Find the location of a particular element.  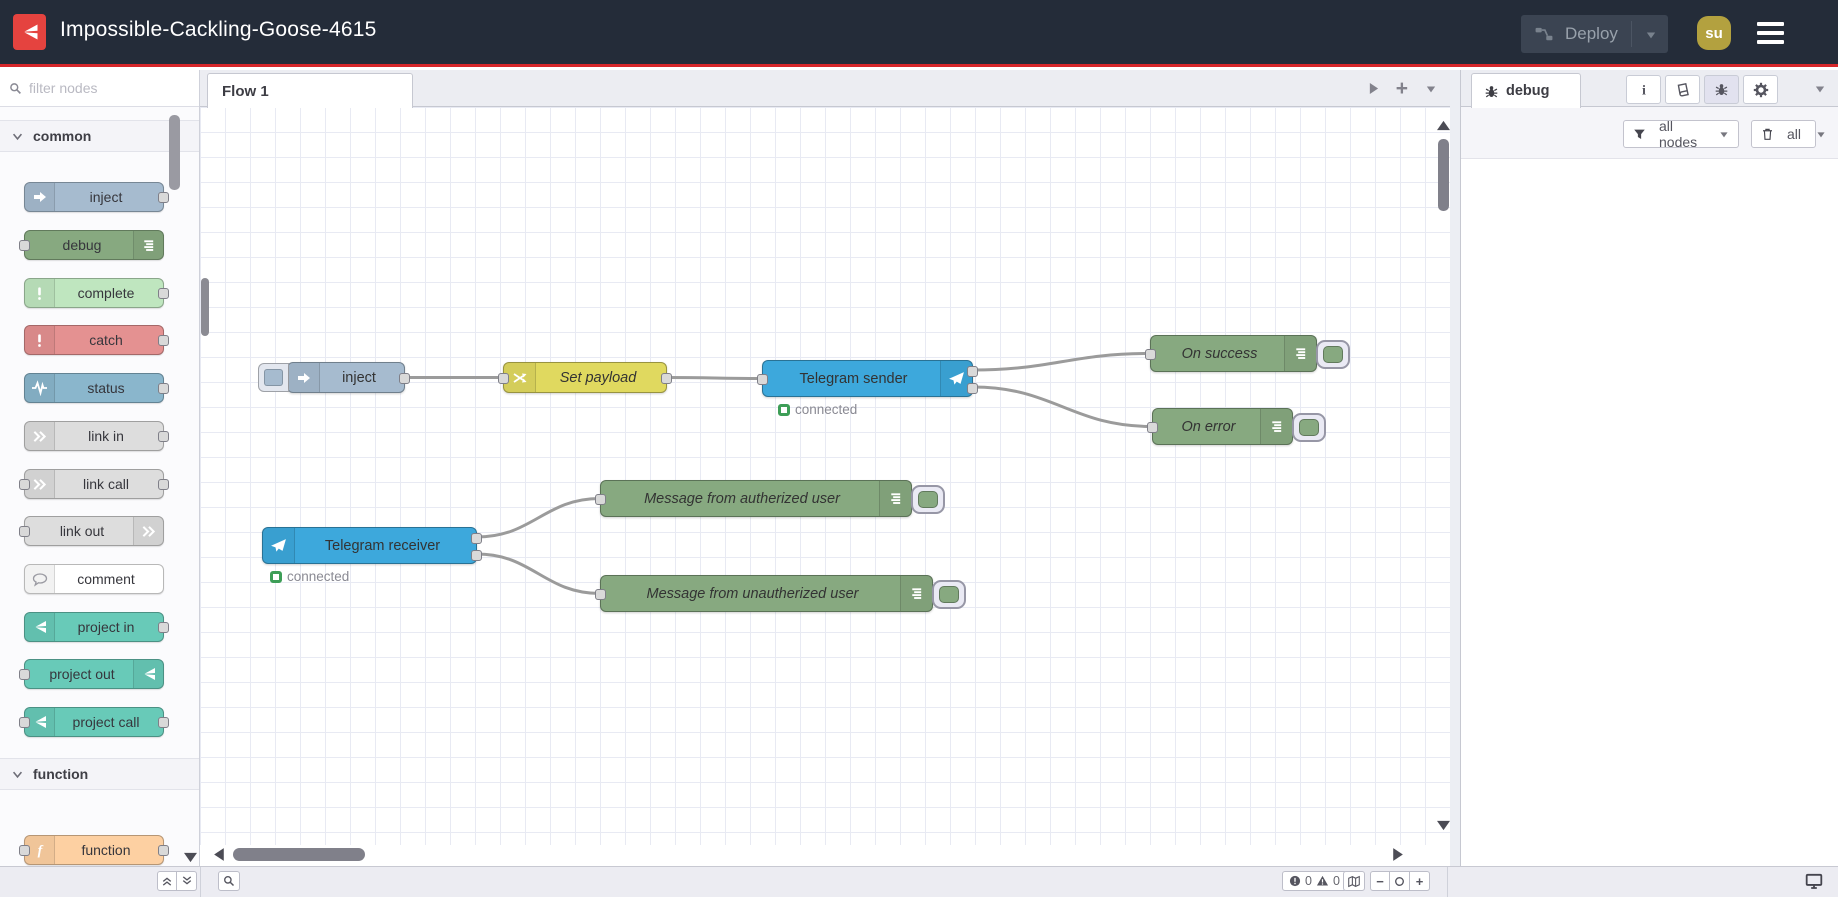

zoom-out-button: − is located at coordinates (1380, 881).